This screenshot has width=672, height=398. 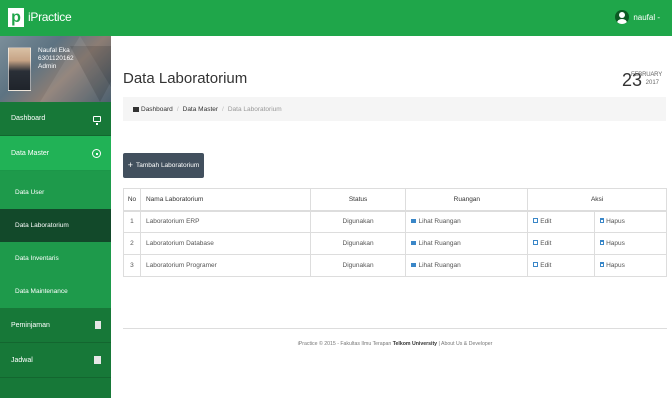 I want to click on add-laboratorium-label: Tambah Laboratorium, so click(x=168, y=165).